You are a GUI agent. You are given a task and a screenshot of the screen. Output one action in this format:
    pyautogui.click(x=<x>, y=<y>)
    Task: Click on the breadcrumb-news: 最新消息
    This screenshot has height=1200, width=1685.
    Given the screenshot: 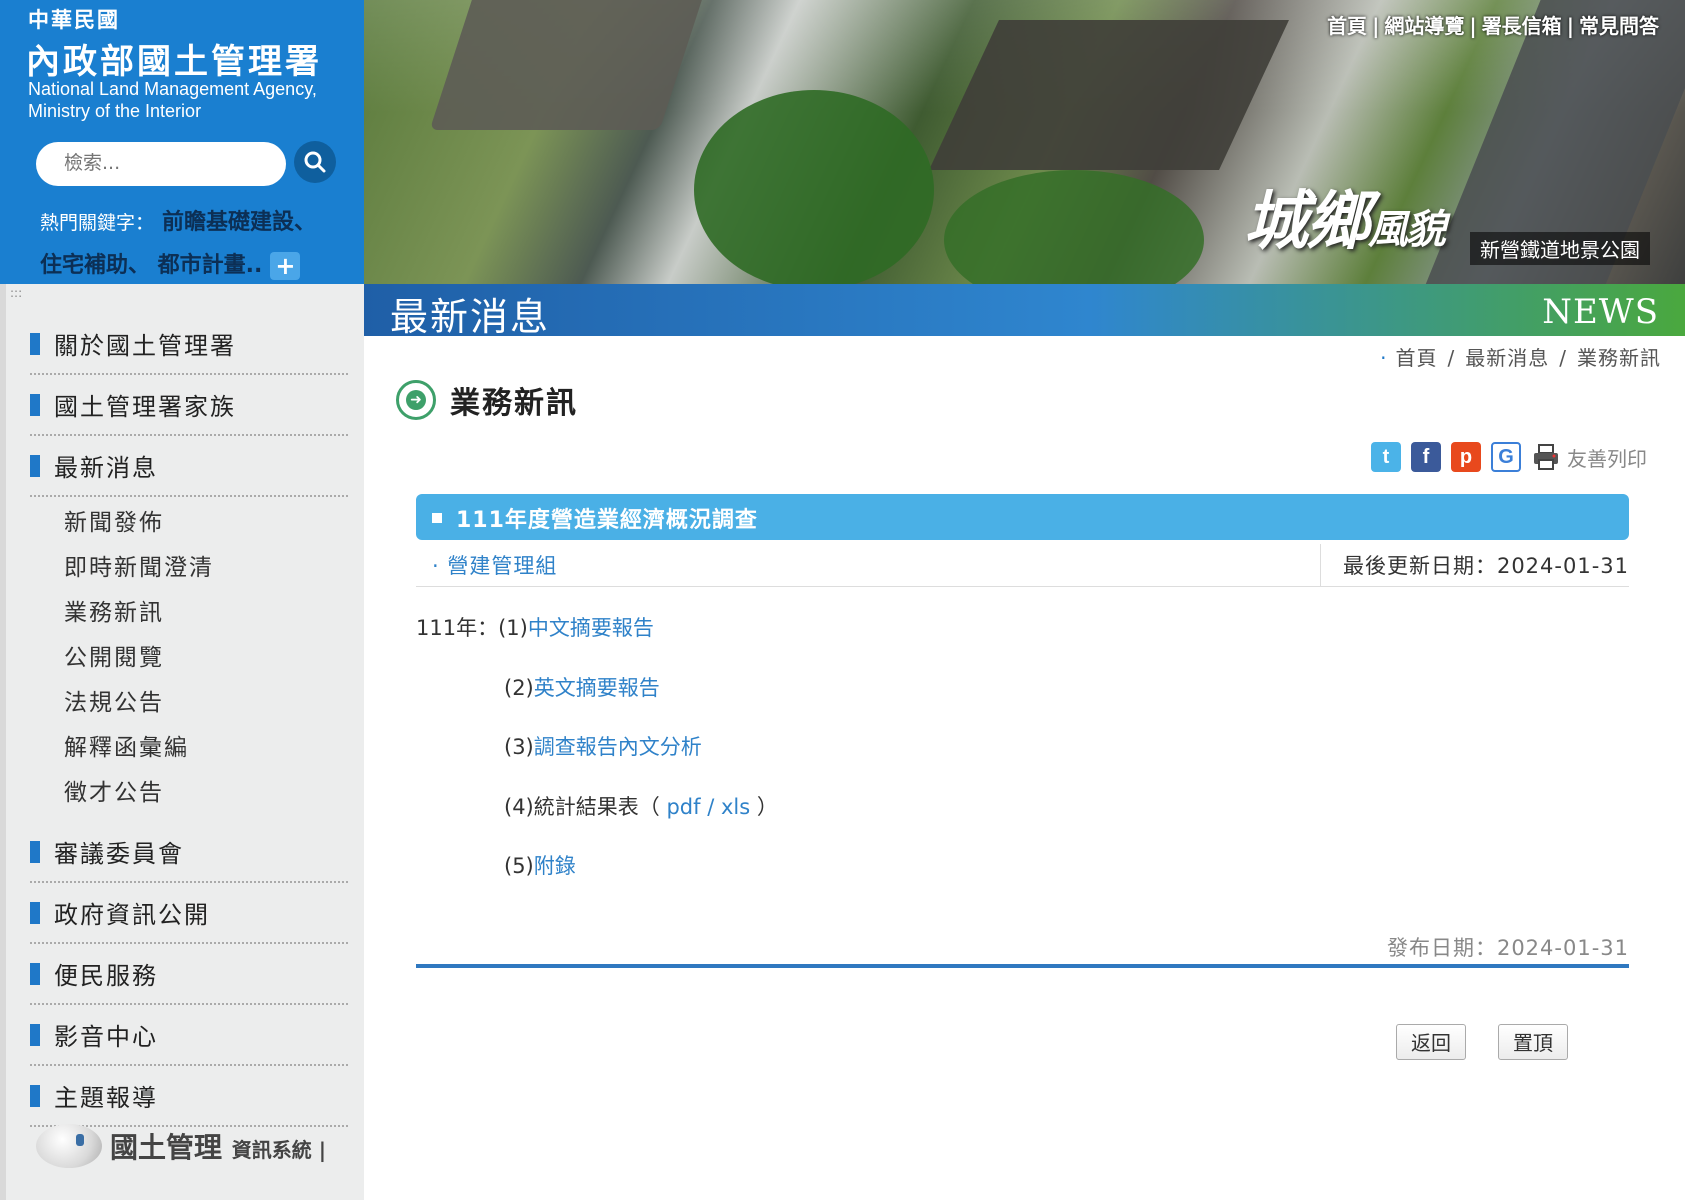 What is the action you would take?
    pyautogui.click(x=1507, y=358)
    